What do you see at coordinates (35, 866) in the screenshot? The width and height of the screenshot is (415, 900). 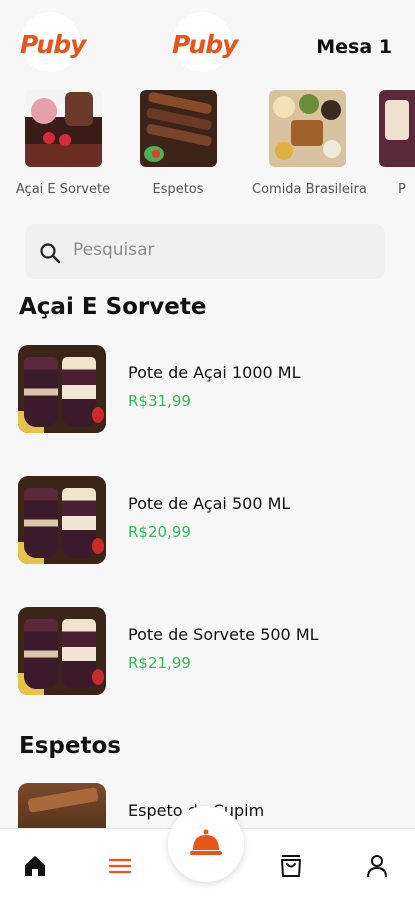 I see `home-icon` at bounding box center [35, 866].